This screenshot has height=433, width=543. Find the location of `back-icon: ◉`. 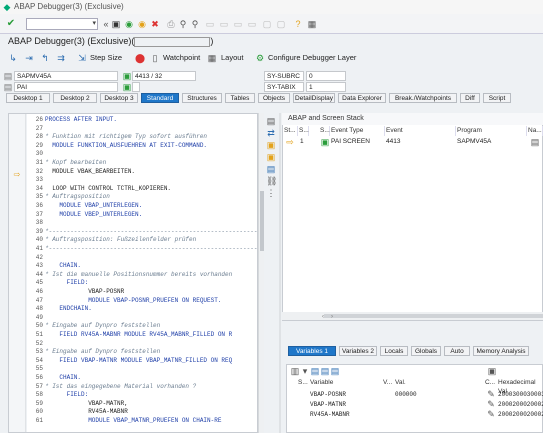

back-icon: ◉ is located at coordinates (129, 24).